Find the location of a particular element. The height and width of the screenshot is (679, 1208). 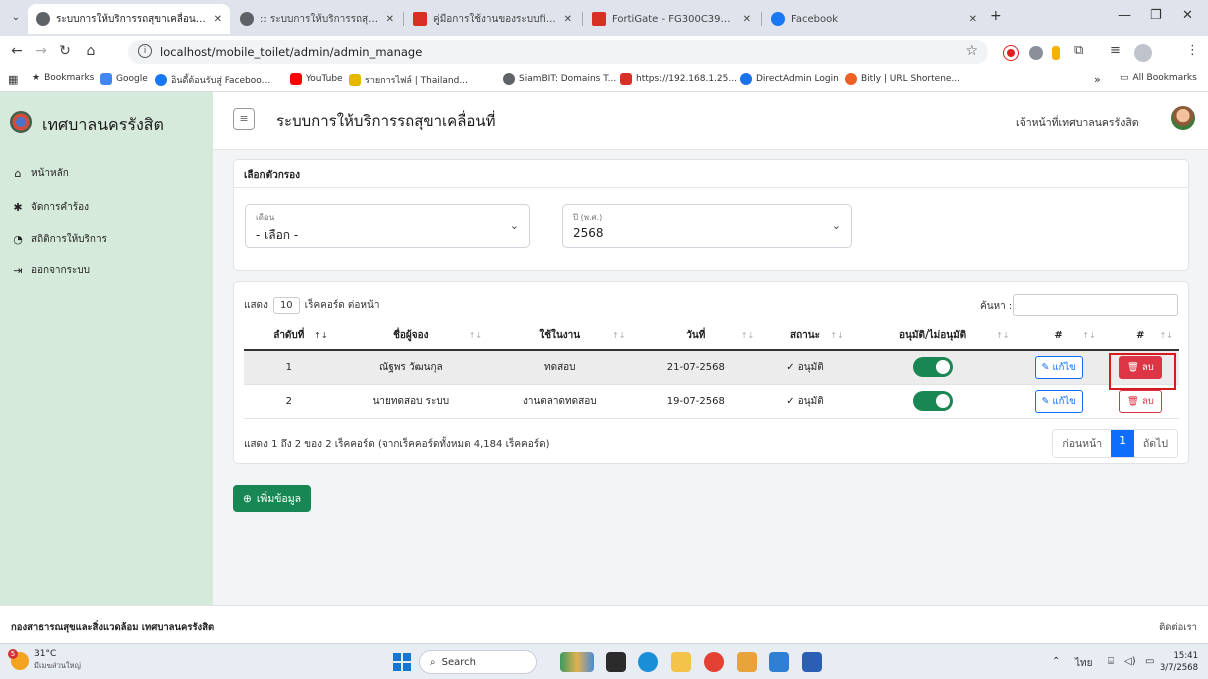

bookmark-item: ★ Bookmarks is located at coordinates (63, 78).